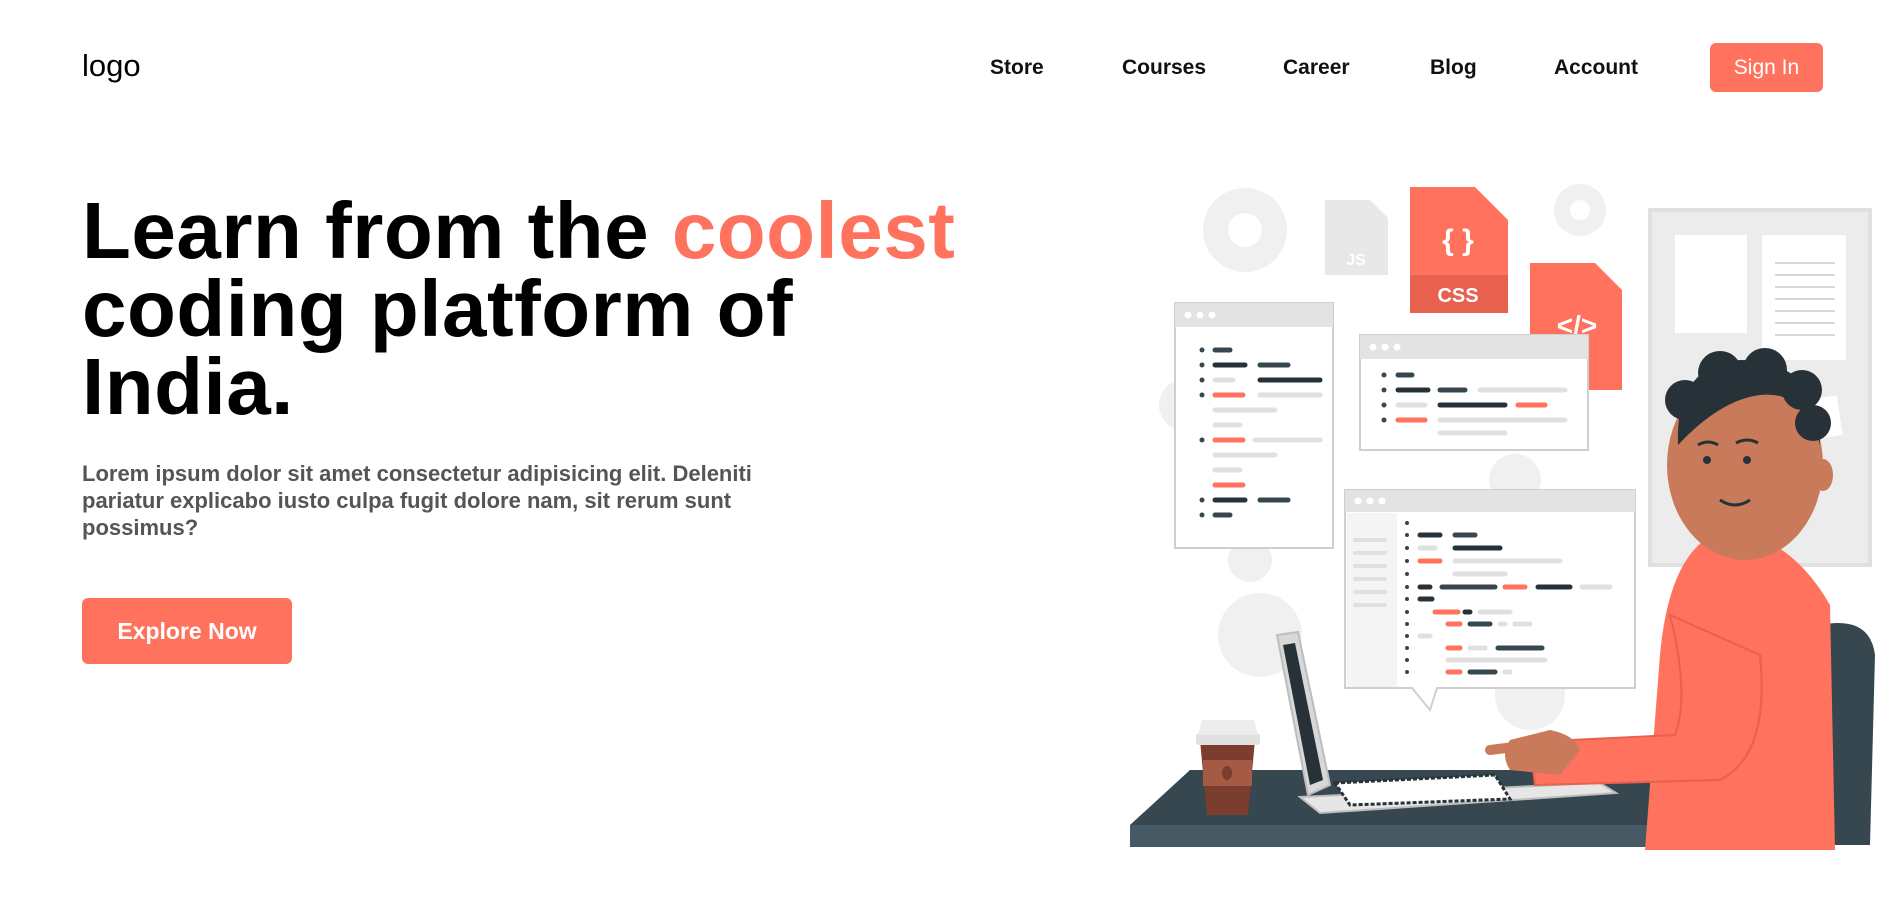 This screenshot has height=897, width=1900. I want to click on css-file-badge: { } CSS, so click(1459, 250).